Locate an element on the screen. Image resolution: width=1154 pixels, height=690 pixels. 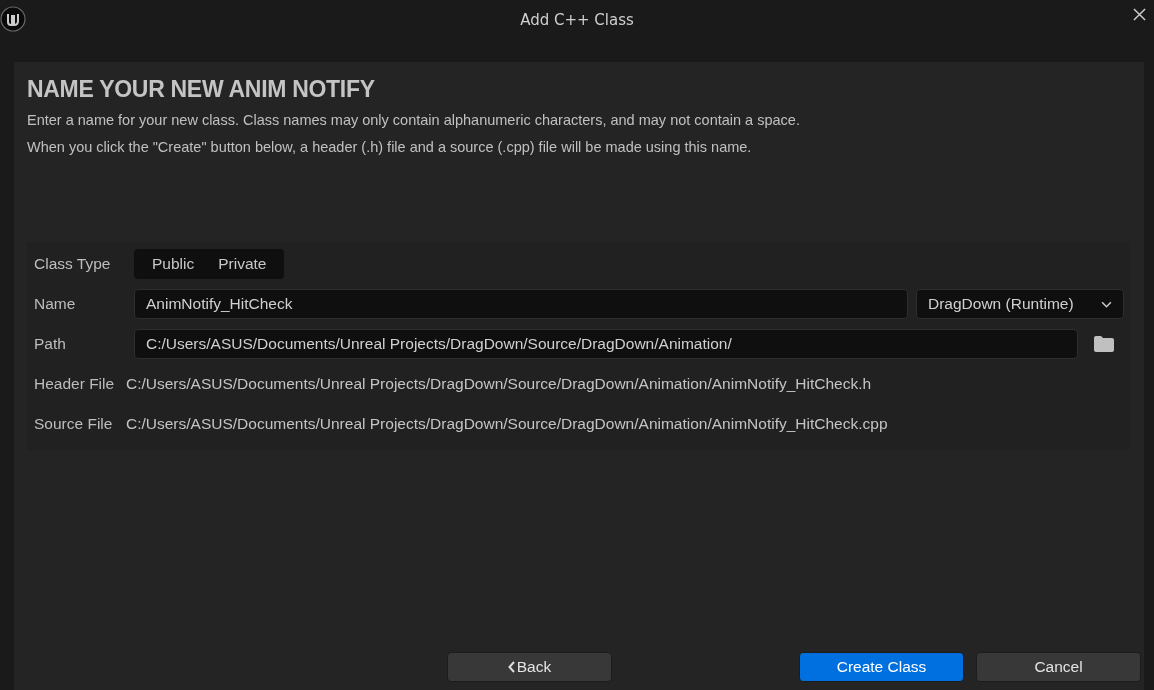
engine-logo-icon is located at coordinates (13, 19).